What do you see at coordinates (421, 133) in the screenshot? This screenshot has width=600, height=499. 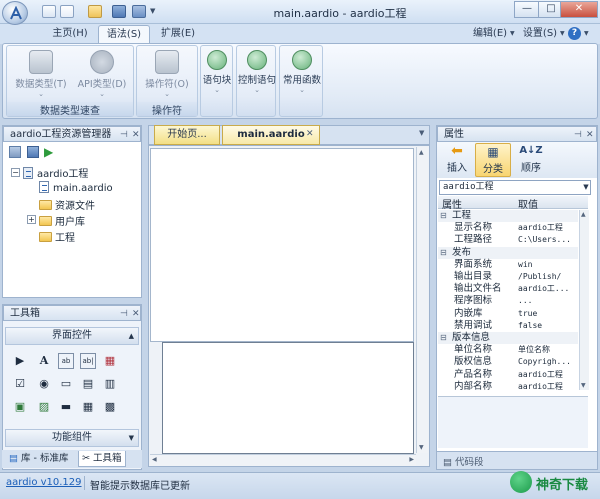 I see `tab-list-dropdown-icon: ▼` at bounding box center [421, 133].